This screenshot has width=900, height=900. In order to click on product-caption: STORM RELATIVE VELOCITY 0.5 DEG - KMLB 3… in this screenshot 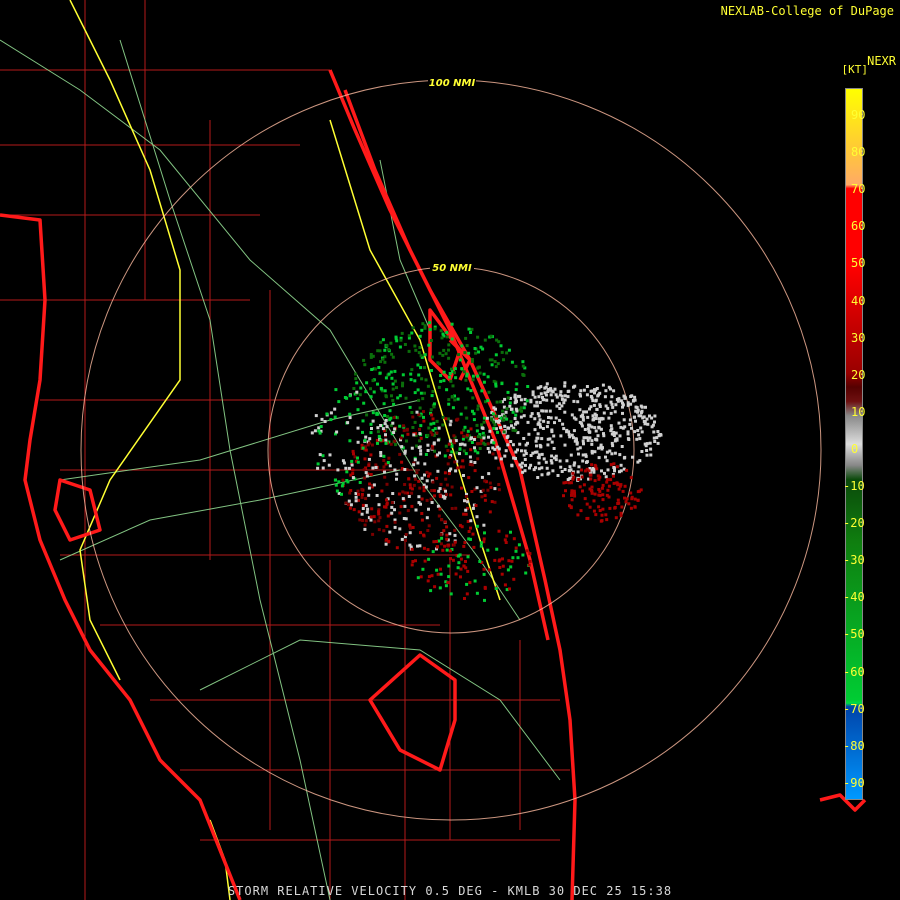, I will do `click(450, 891)`.